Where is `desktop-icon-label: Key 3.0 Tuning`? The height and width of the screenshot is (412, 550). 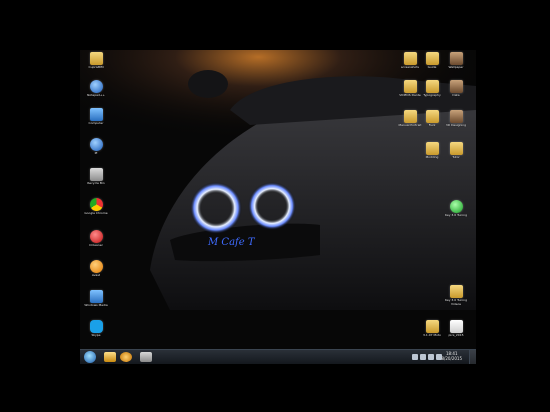 desktop-icon-label: Key 3.0 Tuning is located at coordinates (456, 215).